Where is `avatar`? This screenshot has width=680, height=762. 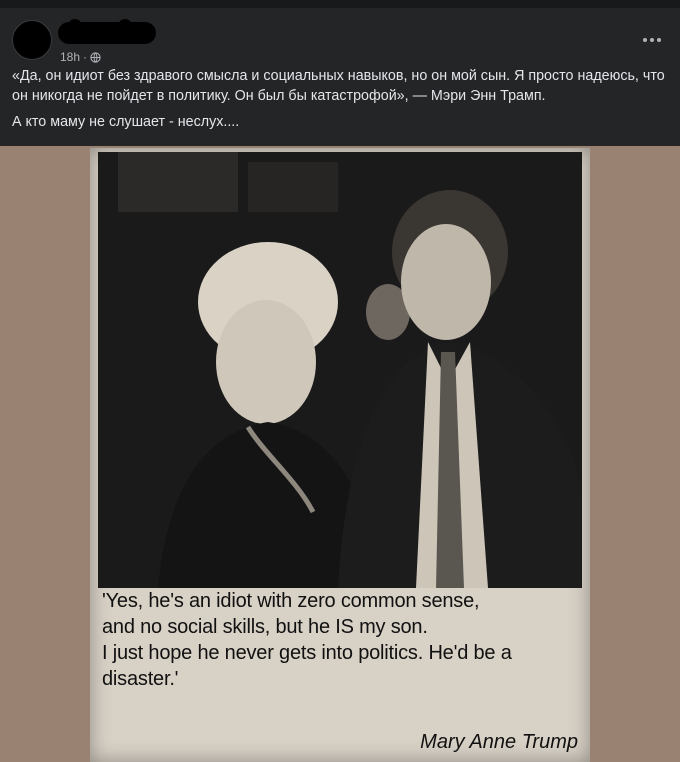
avatar is located at coordinates (32, 40).